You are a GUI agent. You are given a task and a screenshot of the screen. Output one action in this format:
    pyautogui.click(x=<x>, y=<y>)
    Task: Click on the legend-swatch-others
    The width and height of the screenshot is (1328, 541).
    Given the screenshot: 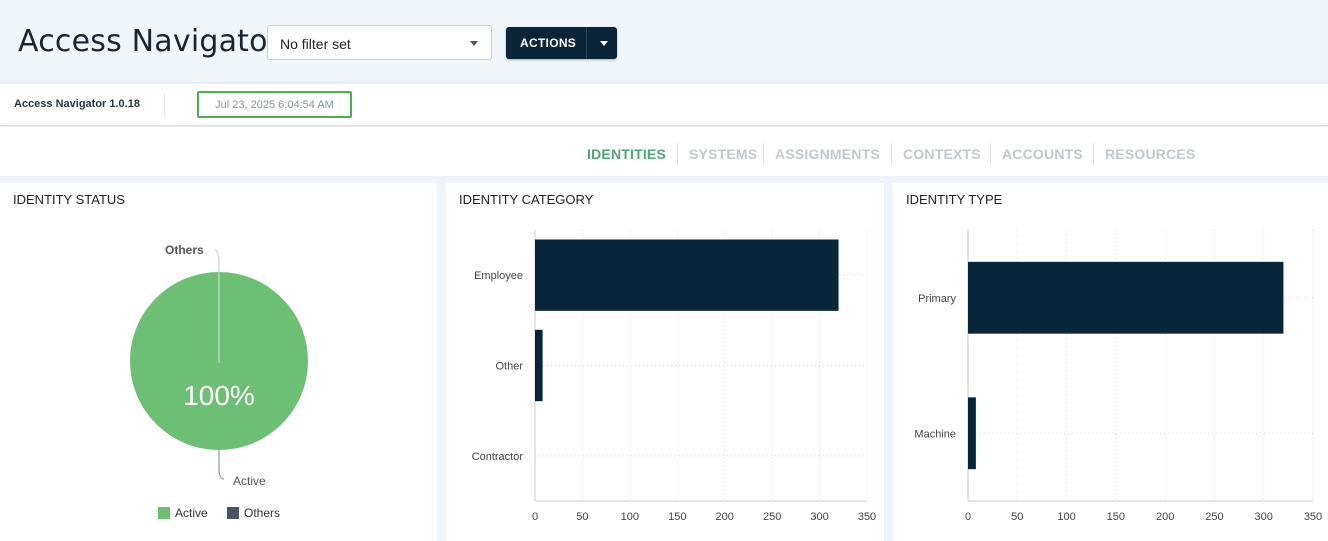 What is the action you would take?
    pyautogui.click(x=233, y=513)
    